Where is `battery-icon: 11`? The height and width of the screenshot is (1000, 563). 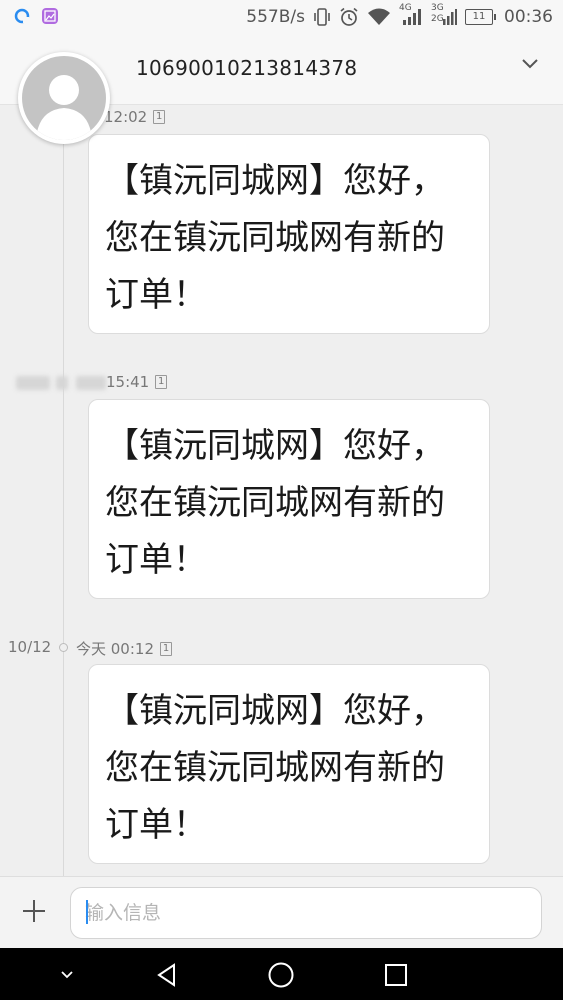 battery-icon: 11 is located at coordinates (480, 17).